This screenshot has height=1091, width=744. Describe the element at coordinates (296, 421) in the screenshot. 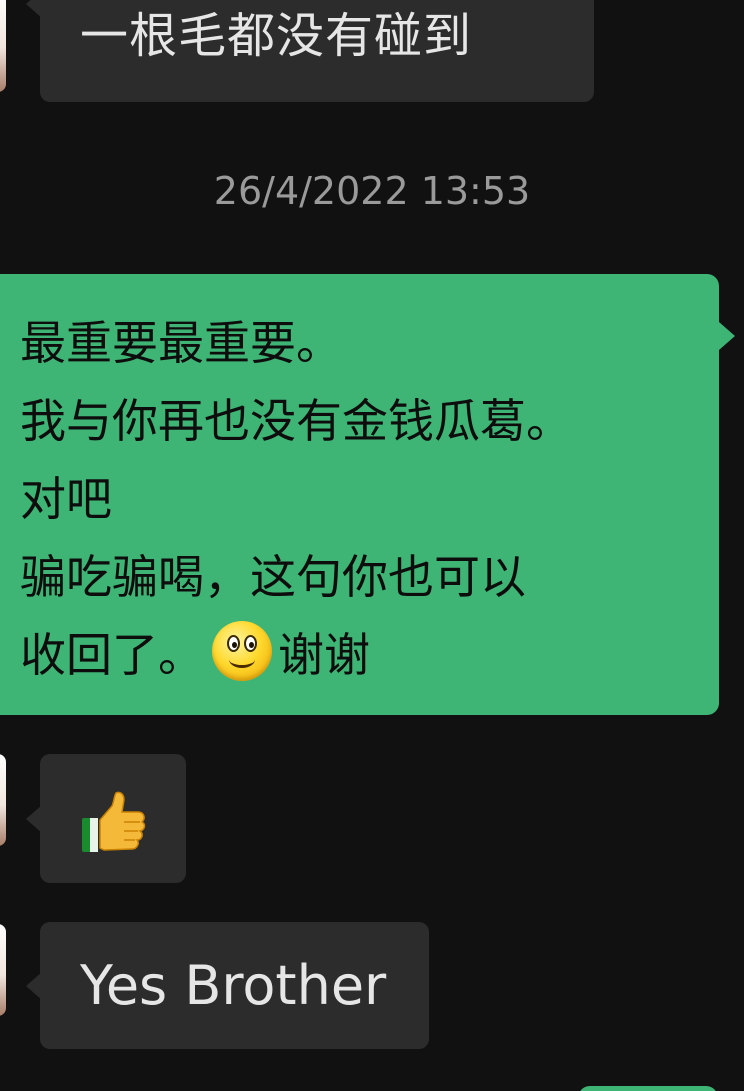

I see `message-line: 我与你再也没有金钱瓜葛。` at that location.